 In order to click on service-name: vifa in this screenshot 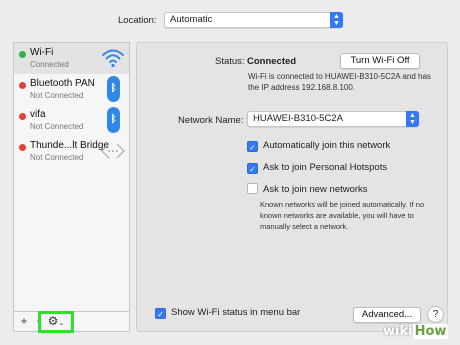, I will do `click(38, 114)`.